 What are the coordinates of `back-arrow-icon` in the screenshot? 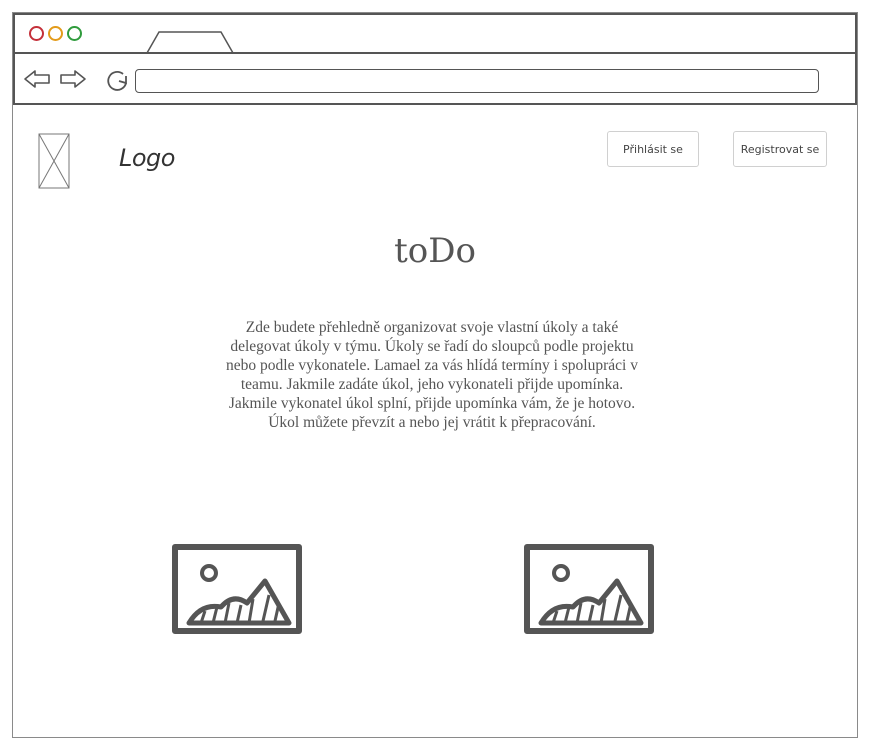 It's located at (38, 79).